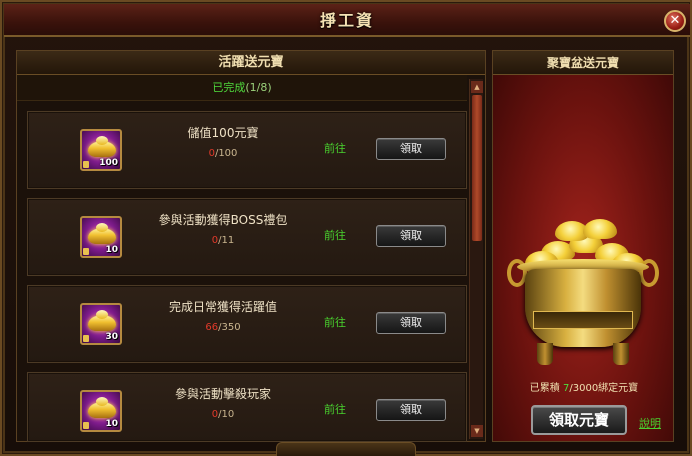 This screenshot has width=692, height=456. I want to click on window-title: 掙工資, so click(346, 20).